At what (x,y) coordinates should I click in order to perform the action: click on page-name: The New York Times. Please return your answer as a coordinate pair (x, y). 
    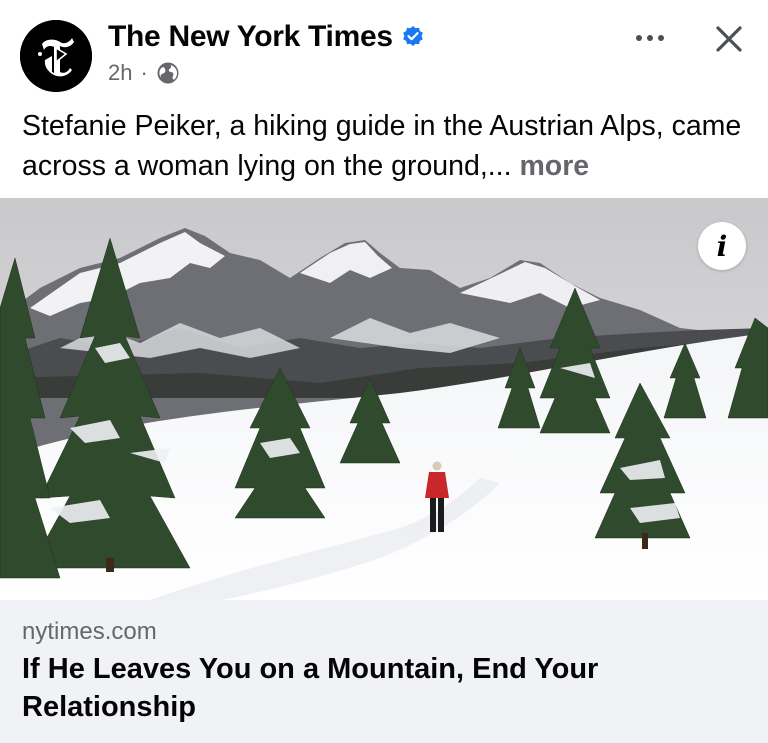
    Looking at the image, I should click on (266, 37).